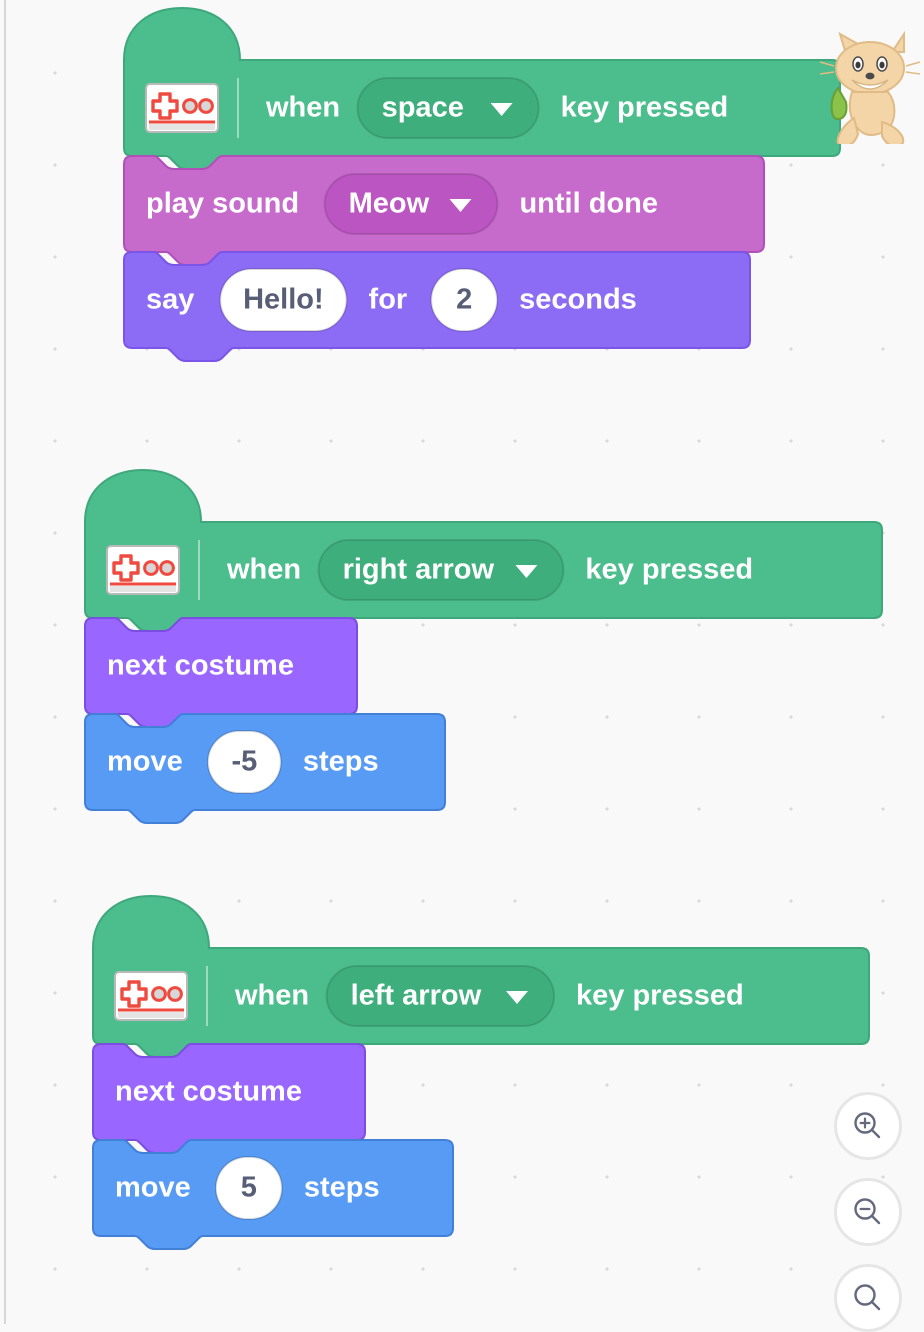  Describe the element at coordinates (222, 204) in the screenshot. I see `block-label: play sound` at that location.